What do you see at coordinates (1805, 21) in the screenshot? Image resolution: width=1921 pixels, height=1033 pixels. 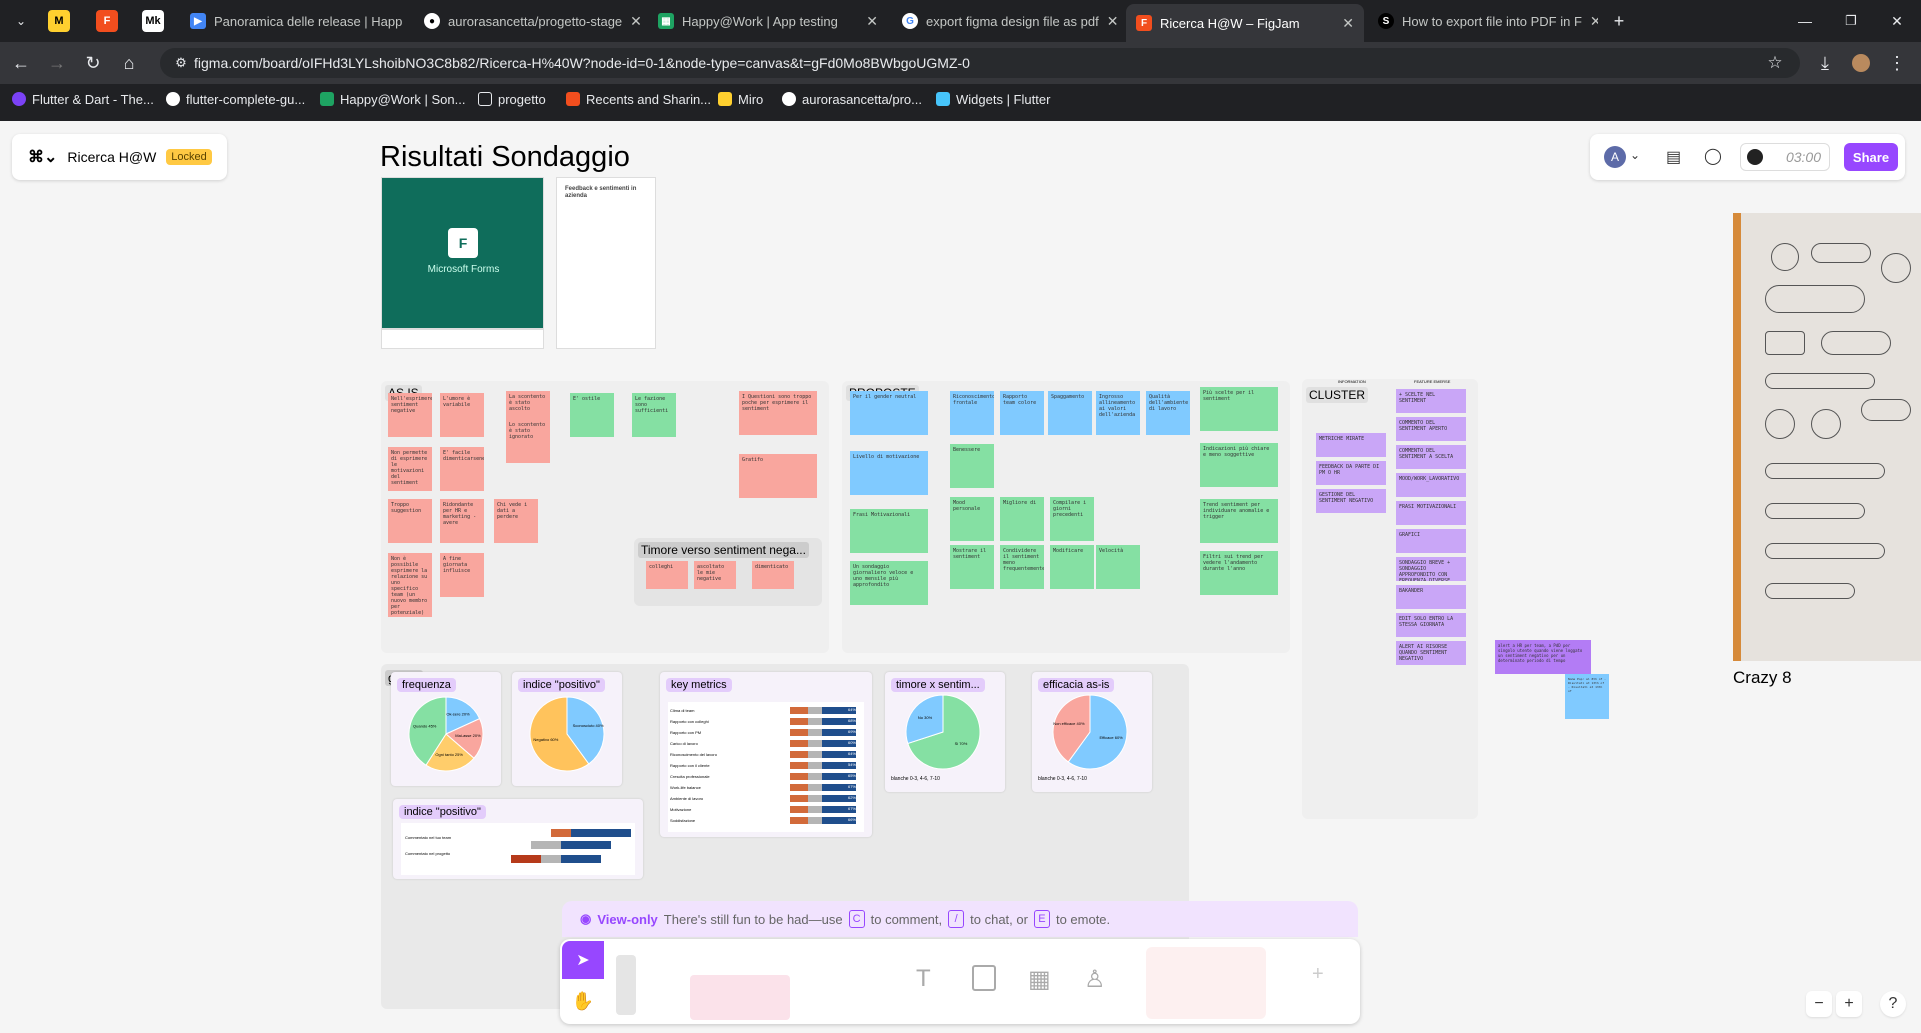 I see `minimize-icon: —` at bounding box center [1805, 21].